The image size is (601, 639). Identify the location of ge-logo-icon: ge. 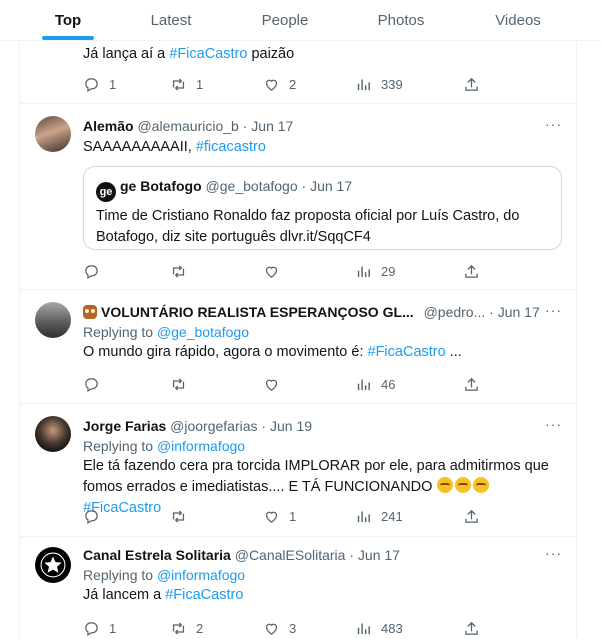
(106, 192).